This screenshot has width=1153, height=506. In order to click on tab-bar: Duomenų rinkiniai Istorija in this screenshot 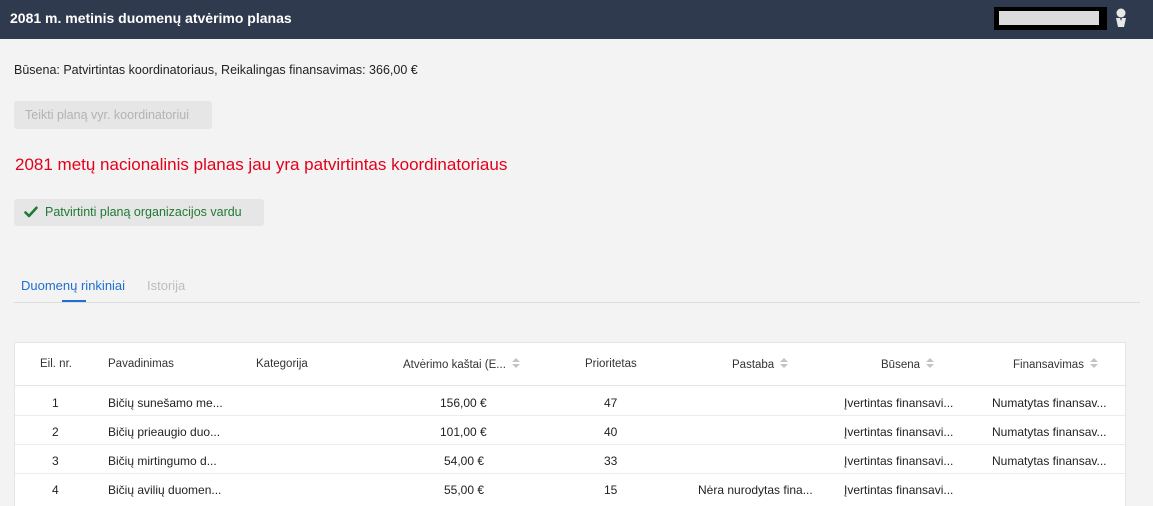, I will do `click(577, 286)`.